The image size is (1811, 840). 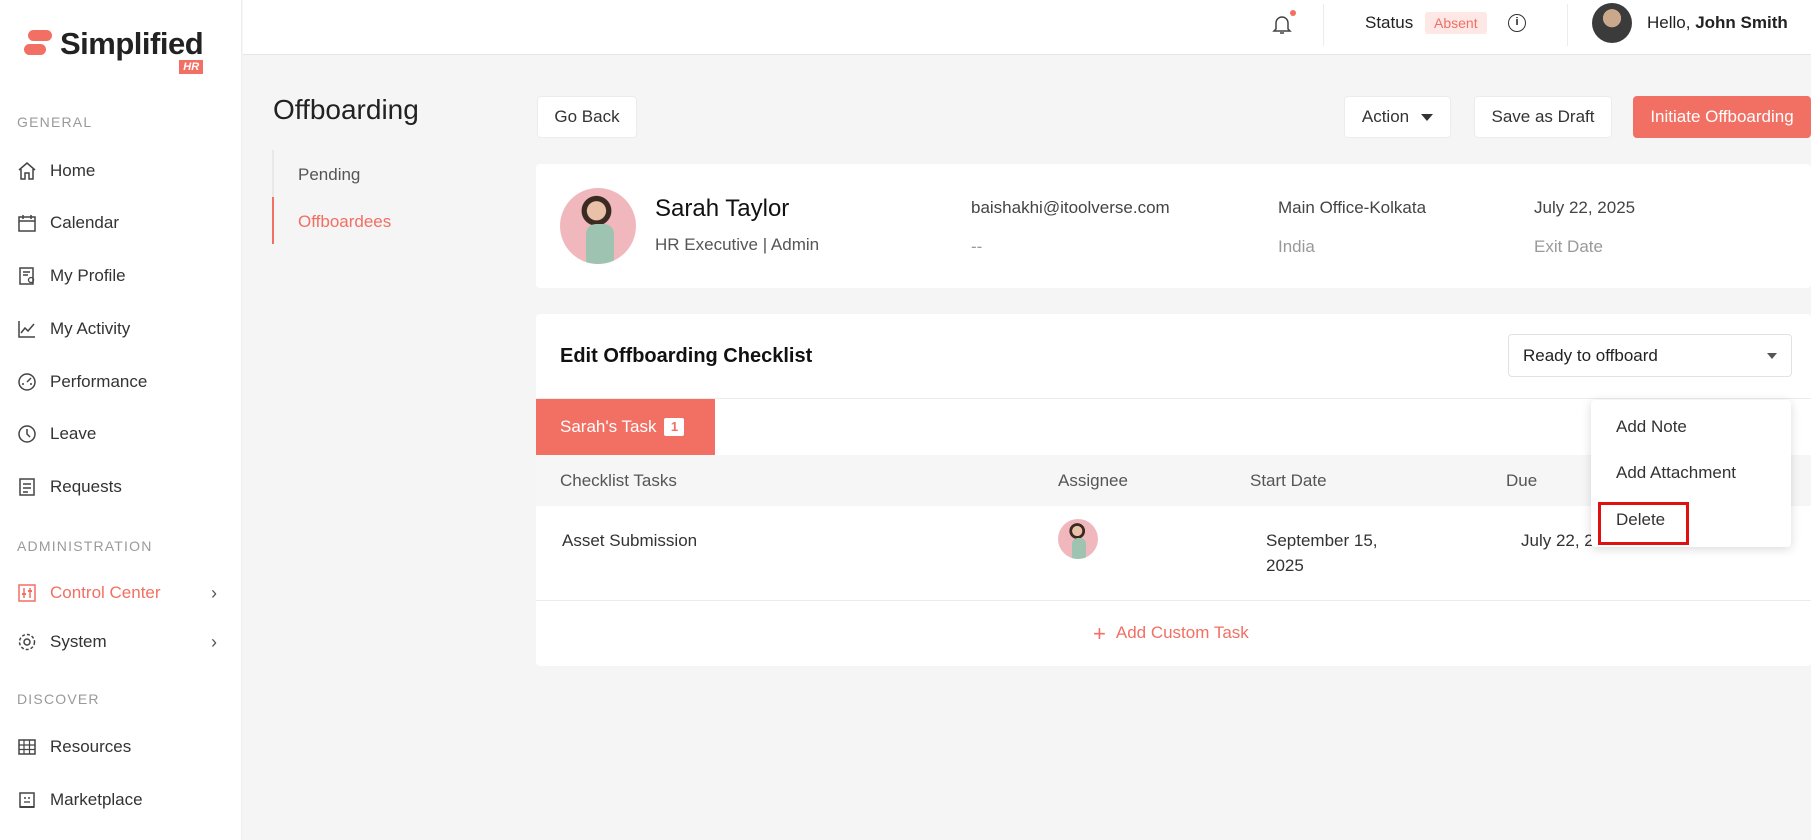 I want to click on user-name: John Smith, so click(x=1741, y=22).